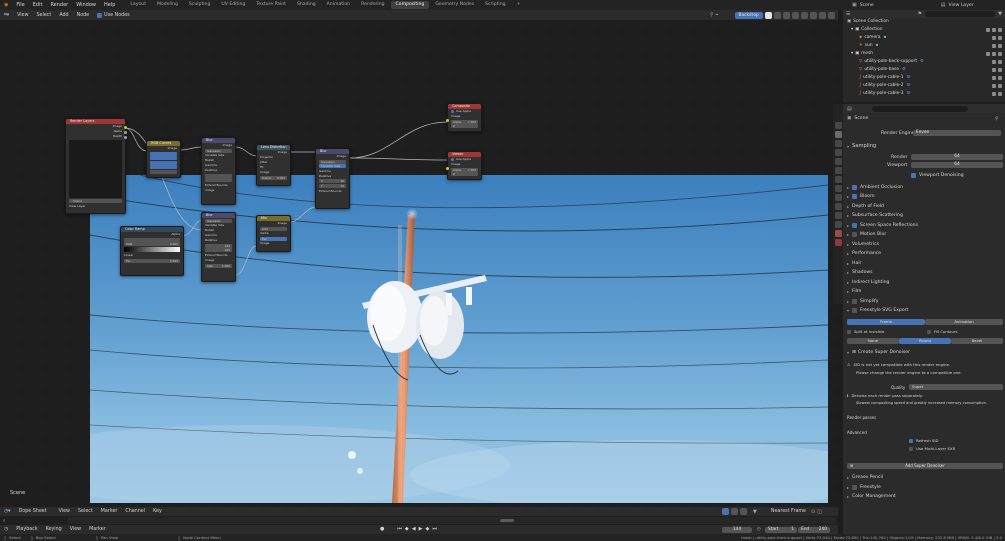 This screenshot has height=541, width=1005. I want to click on panel-shadows: ▸ Shadows, so click(860, 272).